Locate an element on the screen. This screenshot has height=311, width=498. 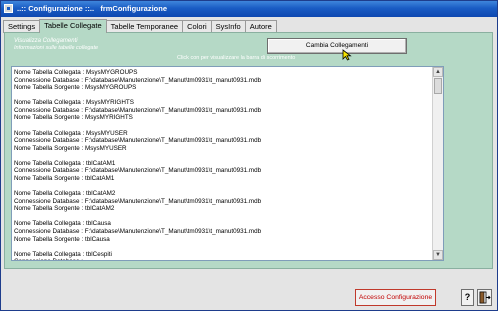
source-table-name-value: tblCausa is located at coordinates (97, 239).